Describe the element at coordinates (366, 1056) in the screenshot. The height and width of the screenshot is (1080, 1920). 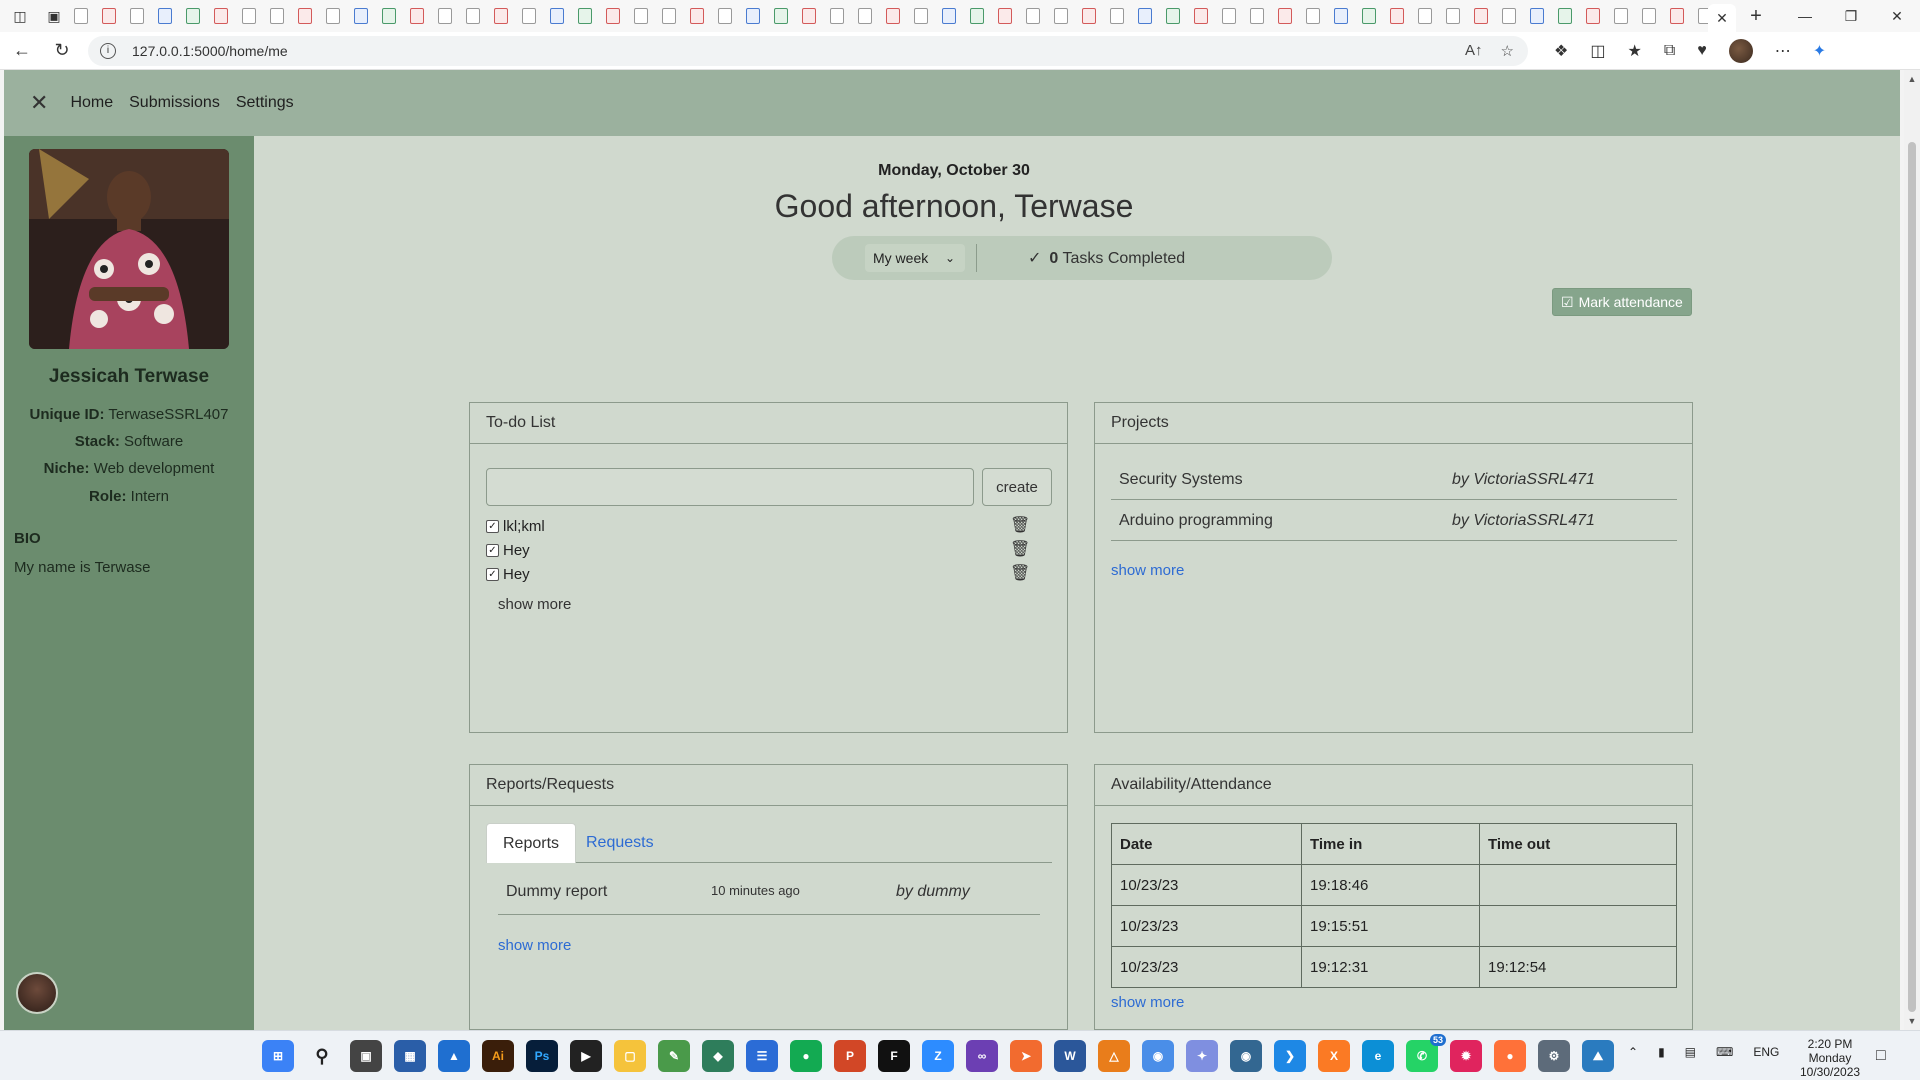
I see `task-view-icon: ▣` at that location.